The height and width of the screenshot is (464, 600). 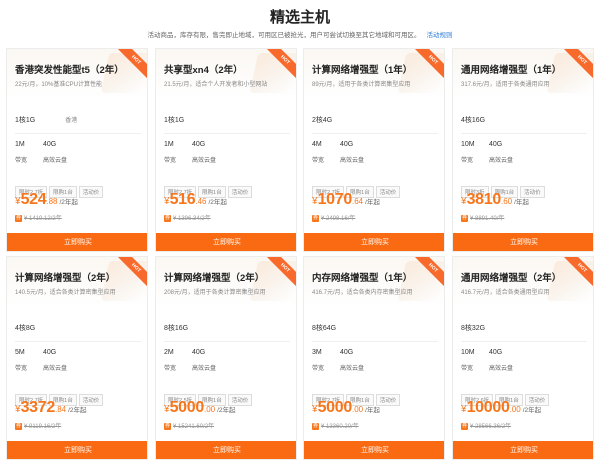 I want to click on spec-values: 1M 40G, so click(x=43, y=144).